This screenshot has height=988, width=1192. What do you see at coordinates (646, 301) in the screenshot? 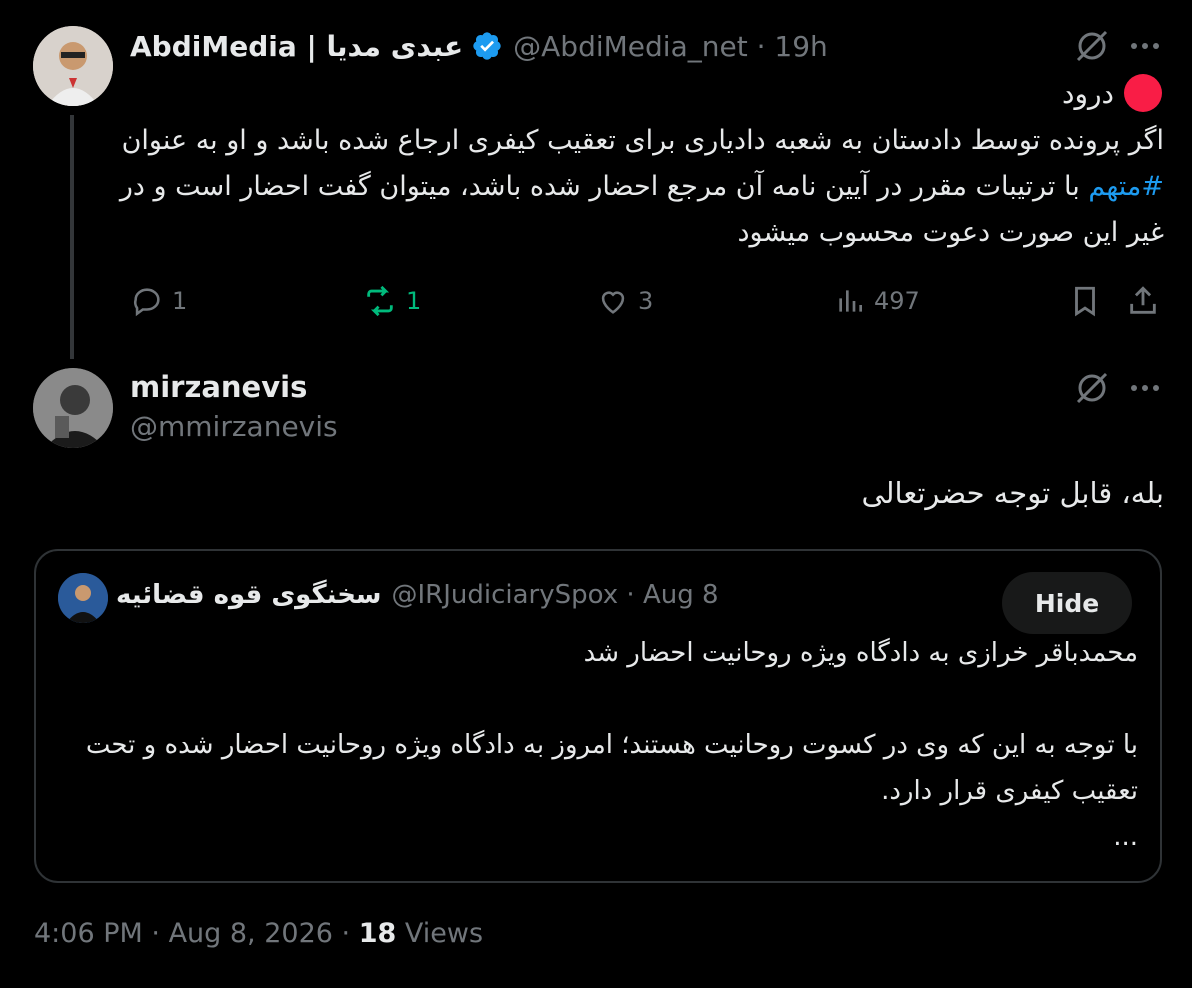
I see `like-count: 3` at bounding box center [646, 301].